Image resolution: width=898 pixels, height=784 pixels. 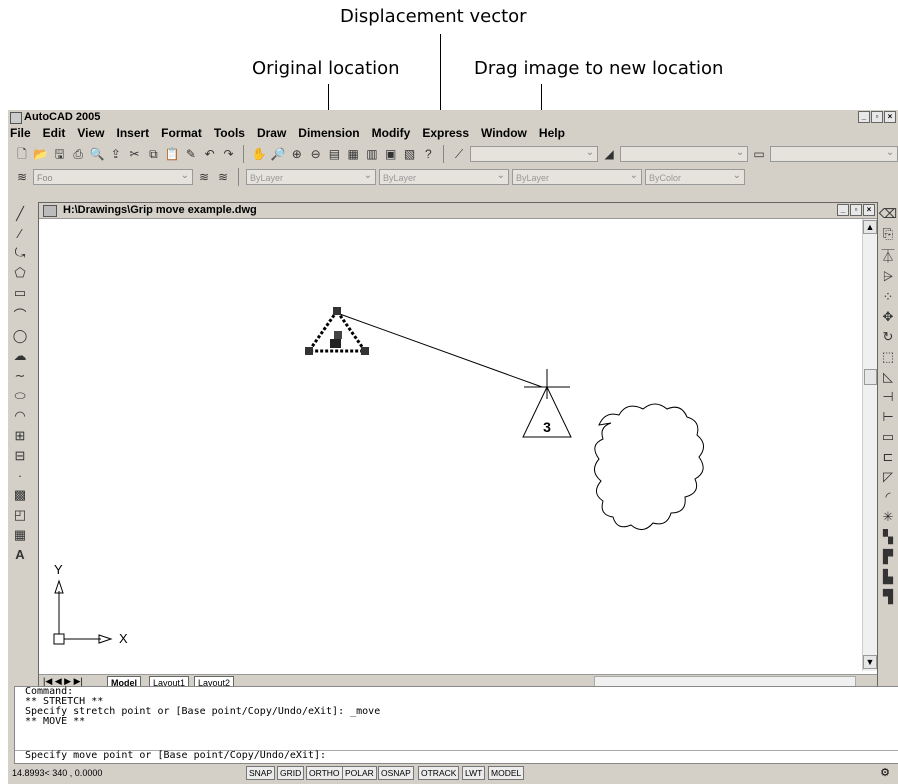 I want to click on extend-icon: ⊢, so click(x=887, y=417).